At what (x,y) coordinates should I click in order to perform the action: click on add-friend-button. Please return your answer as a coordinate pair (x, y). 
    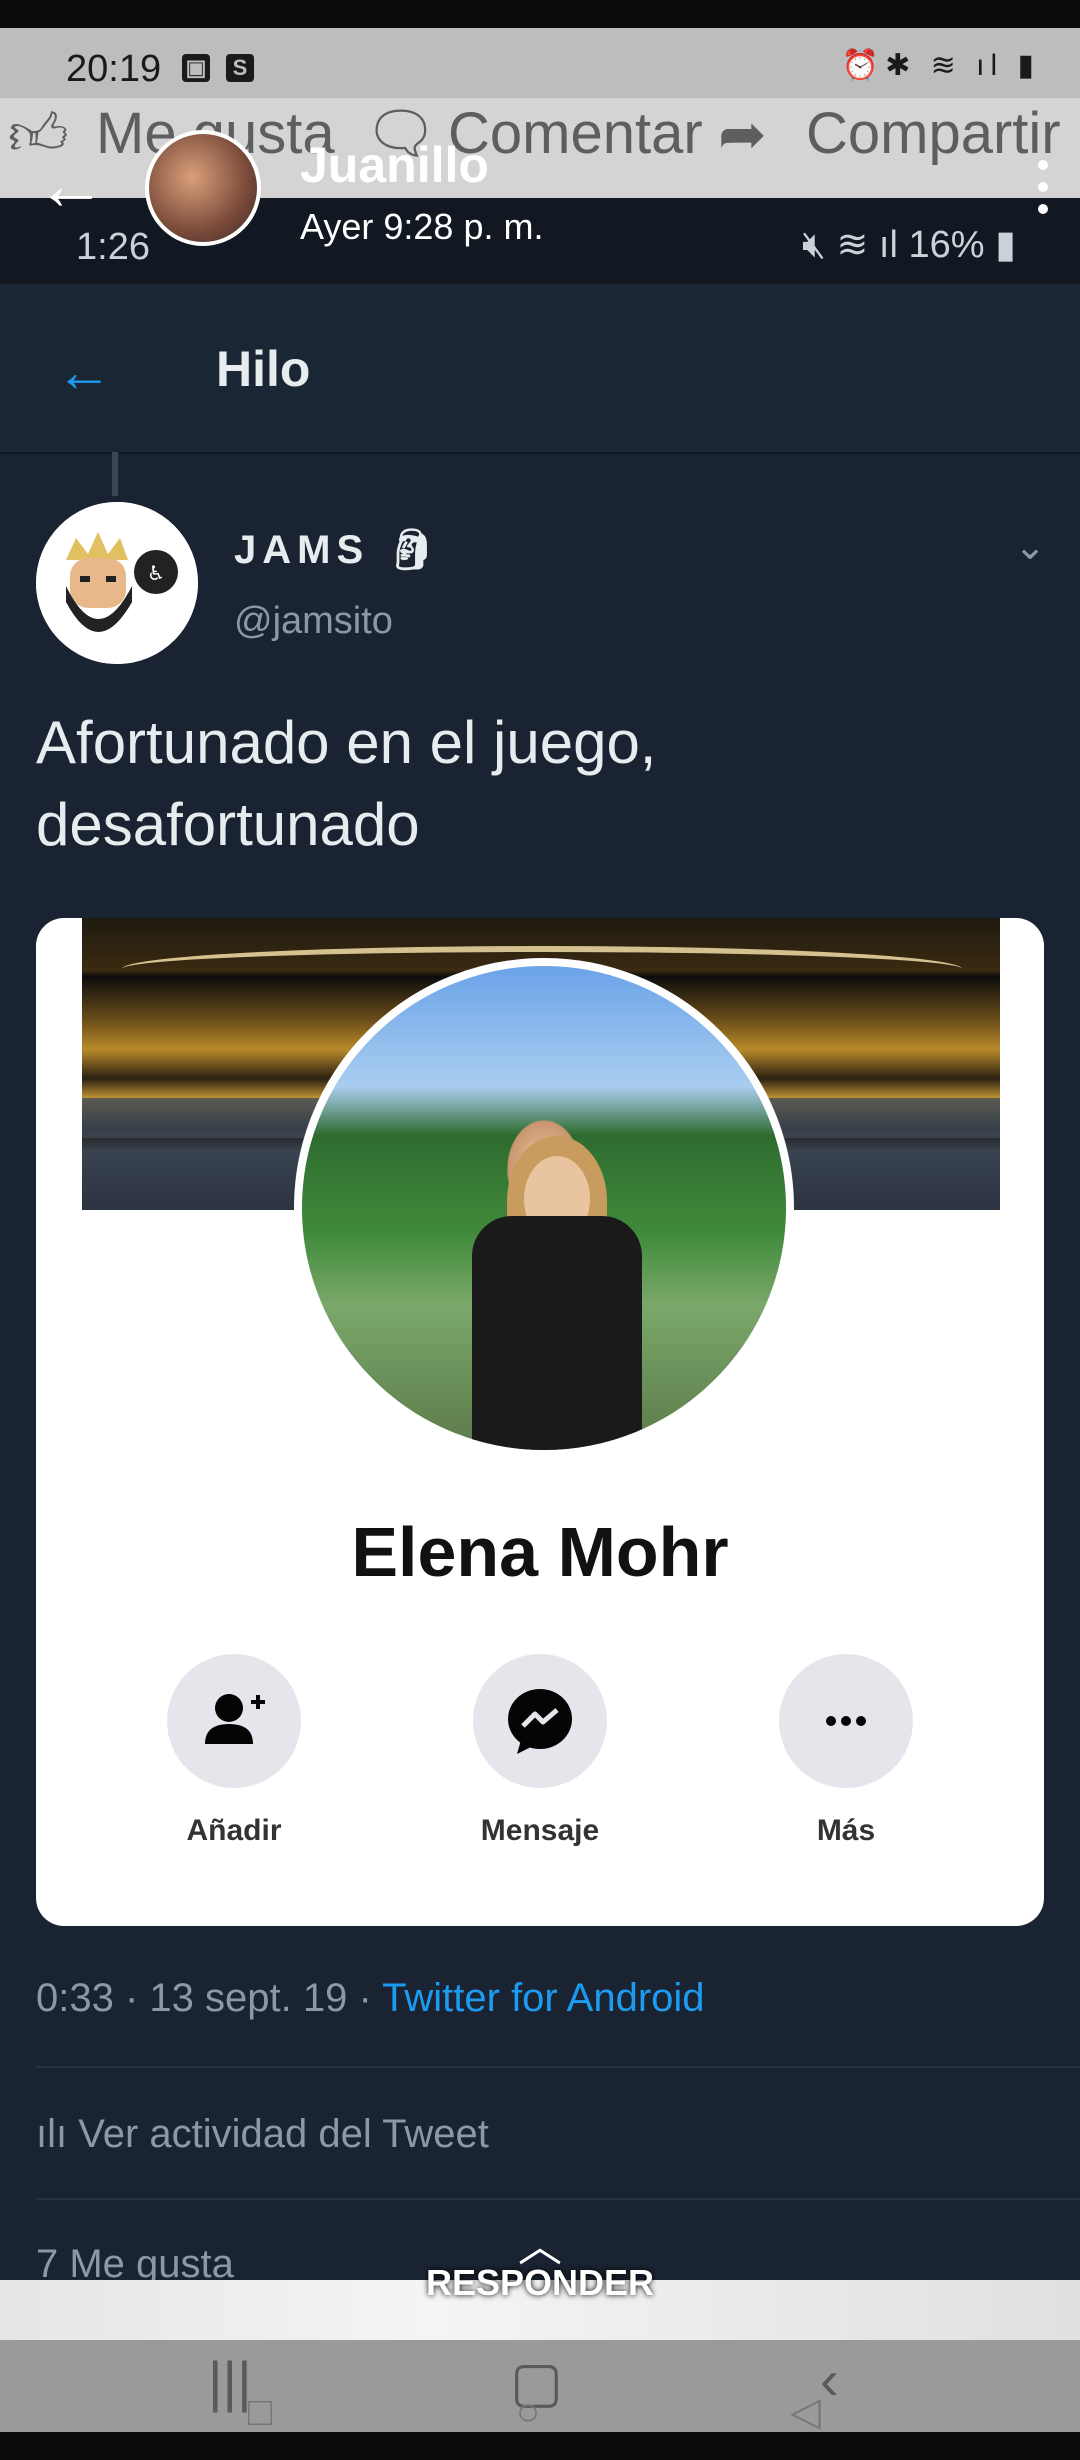
    Looking at the image, I should click on (234, 1721).